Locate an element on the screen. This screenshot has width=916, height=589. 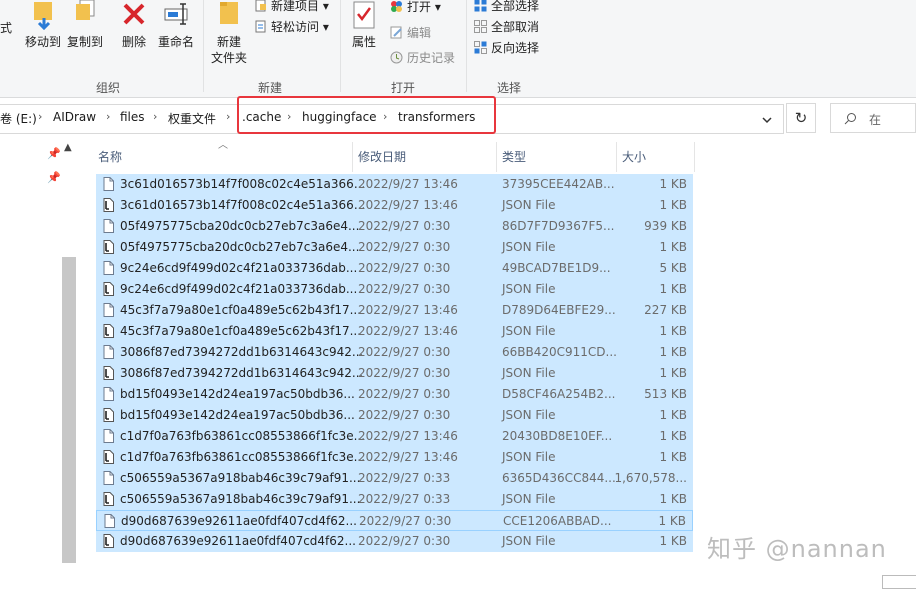
easy-access-icon is located at coordinates (260, 26).